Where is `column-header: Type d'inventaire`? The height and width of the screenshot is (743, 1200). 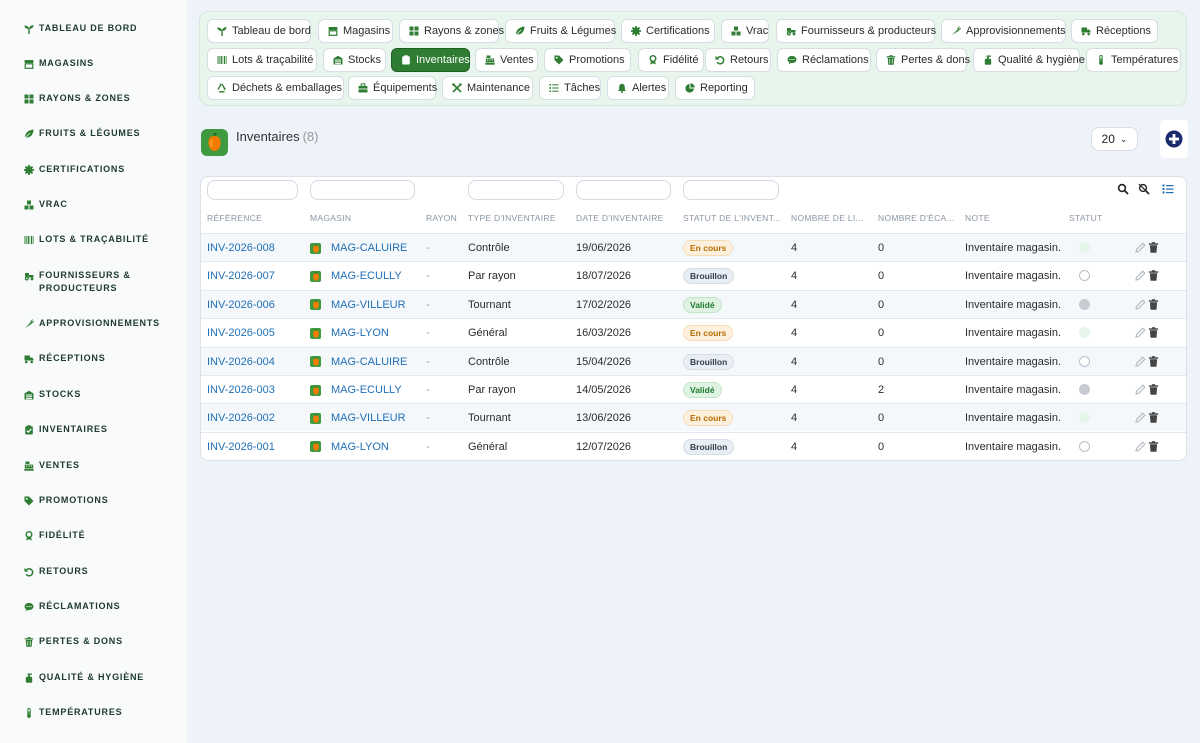
column-header: Type d'inventaire is located at coordinates (512, 218).